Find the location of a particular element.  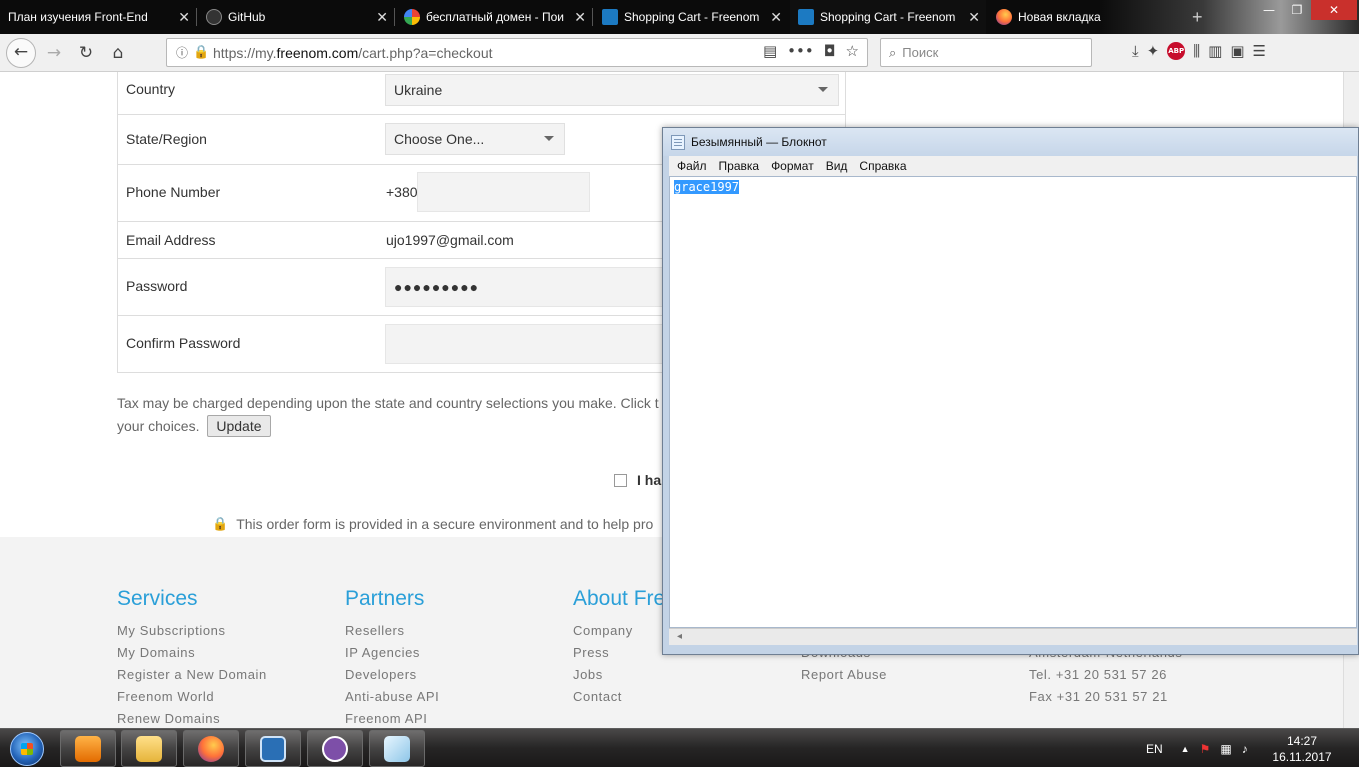

menu-file: Файл is located at coordinates (692, 166).